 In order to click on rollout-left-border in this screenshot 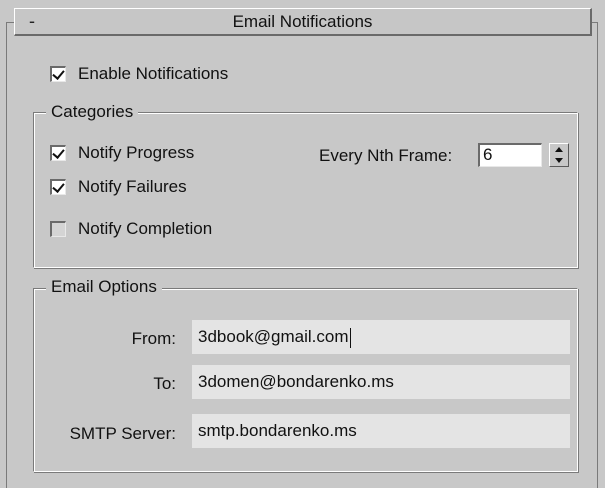, I will do `click(10, 255)`.